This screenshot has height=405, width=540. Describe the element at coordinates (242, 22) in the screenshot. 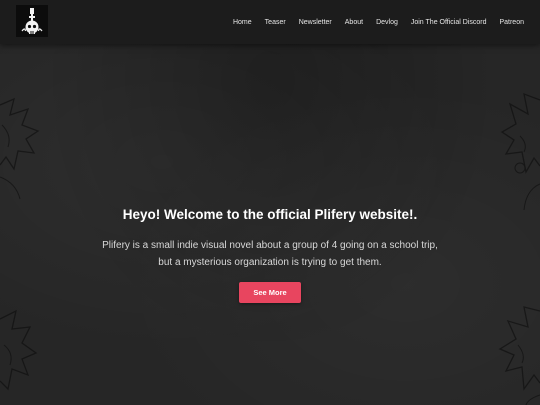

I see `nav-home-link: Home` at that location.